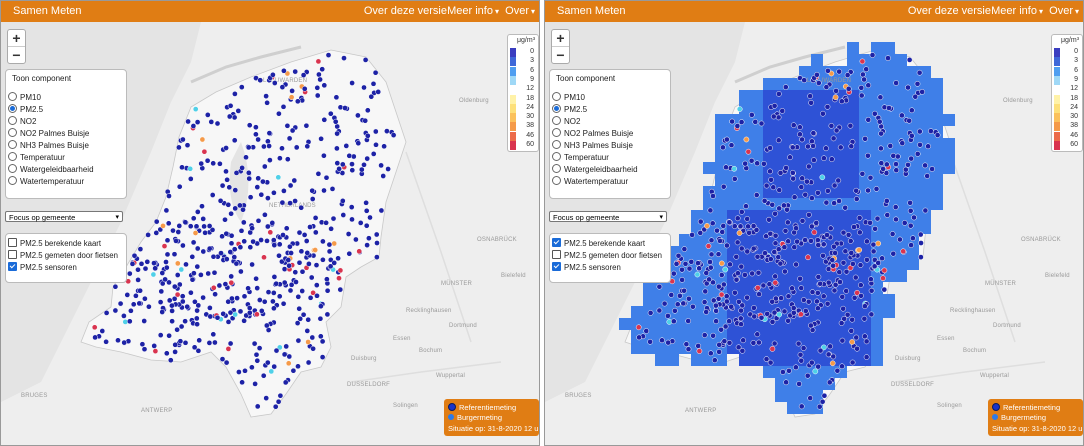 The image size is (1084, 446). Describe the element at coordinates (608, 216) in the screenshot. I see `focus-municipality-select: Focus op gemeente ▾` at that location.